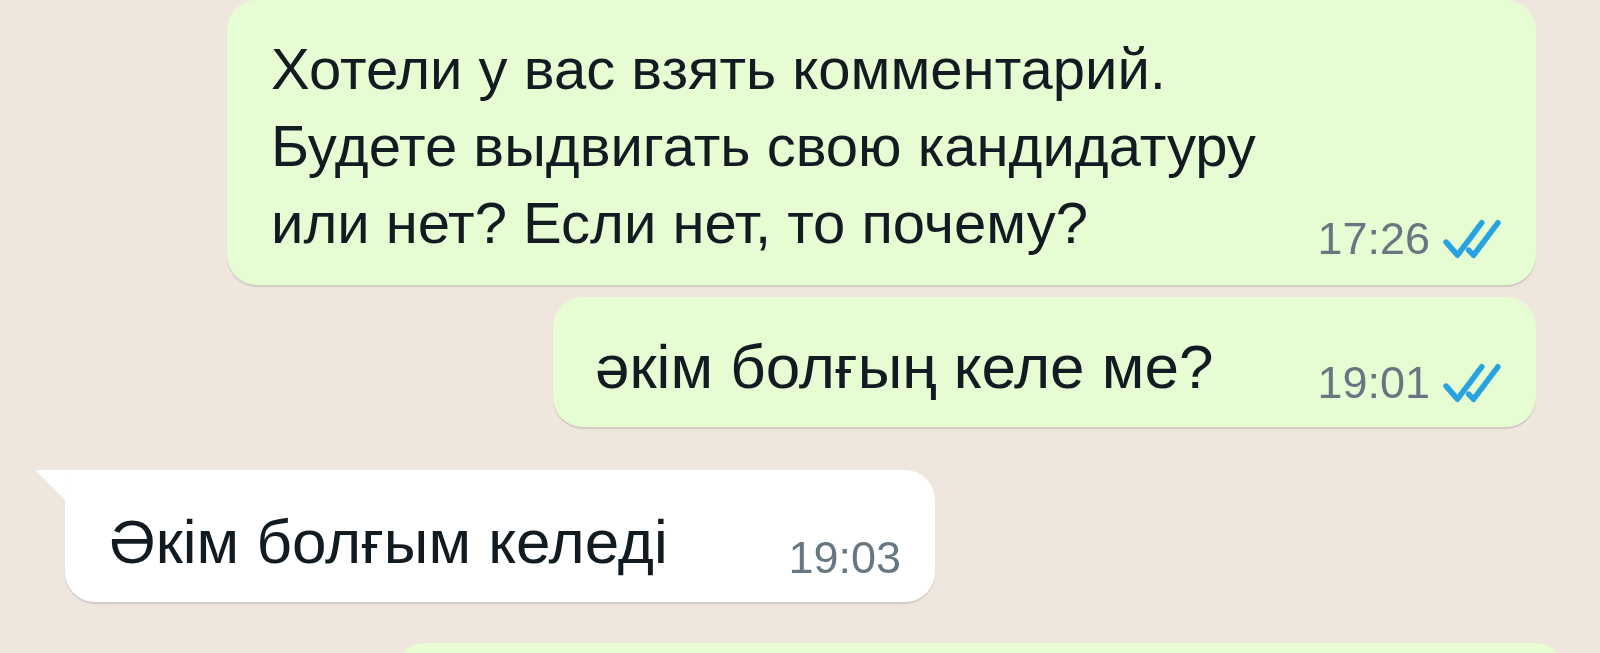  What do you see at coordinates (1373, 239) in the screenshot?
I see `message-time: 17:26` at bounding box center [1373, 239].